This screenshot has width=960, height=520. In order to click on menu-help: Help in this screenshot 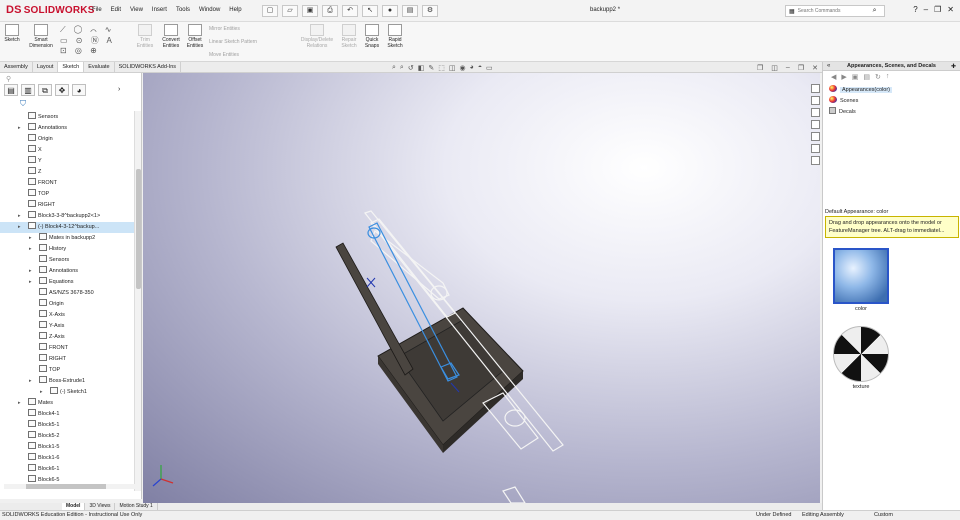, I will do `click(235, 10)`.